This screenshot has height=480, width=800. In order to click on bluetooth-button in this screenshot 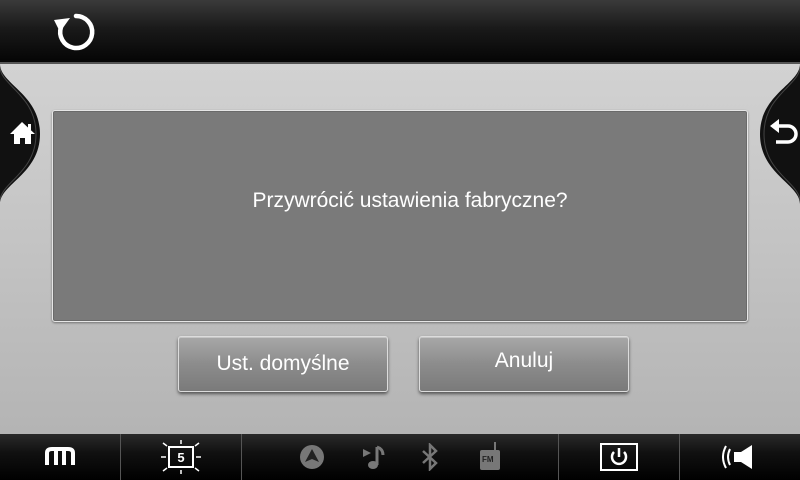, I will do `click(430, 457)`.